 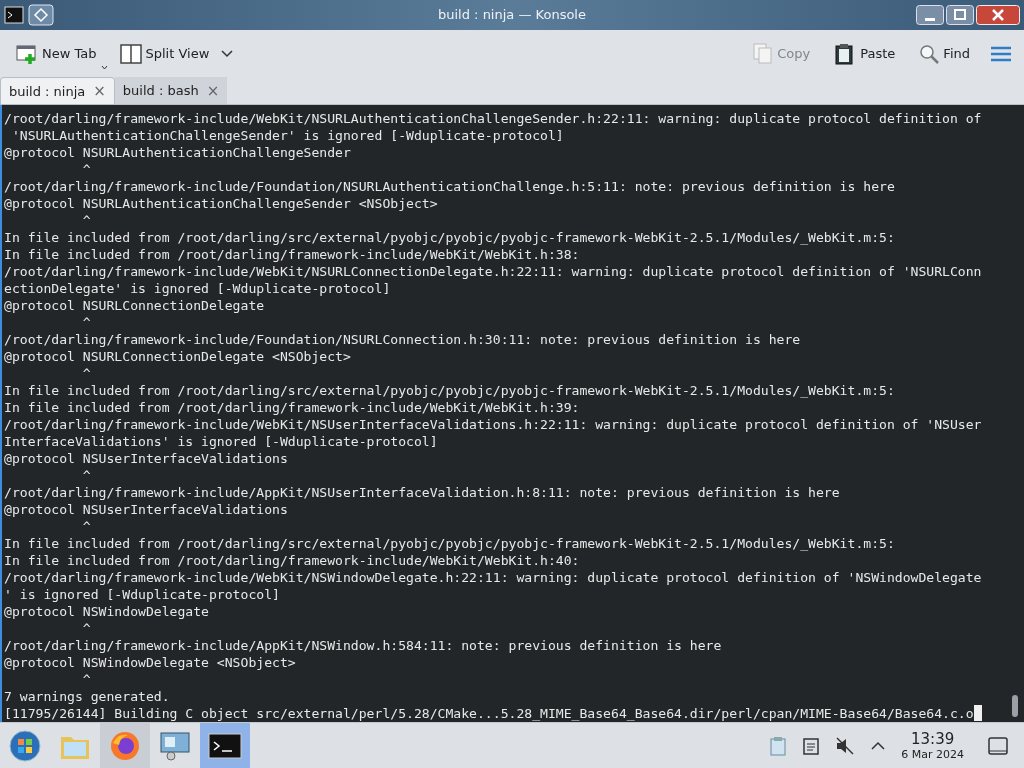 What do you see at coordinates (363, 646) in the screenshot?
I see `terminal-line: /root/darling/framework-include/AppKit/NSWindow.h:584:11: note: previous definition is here` at bounding box center [363, 646].